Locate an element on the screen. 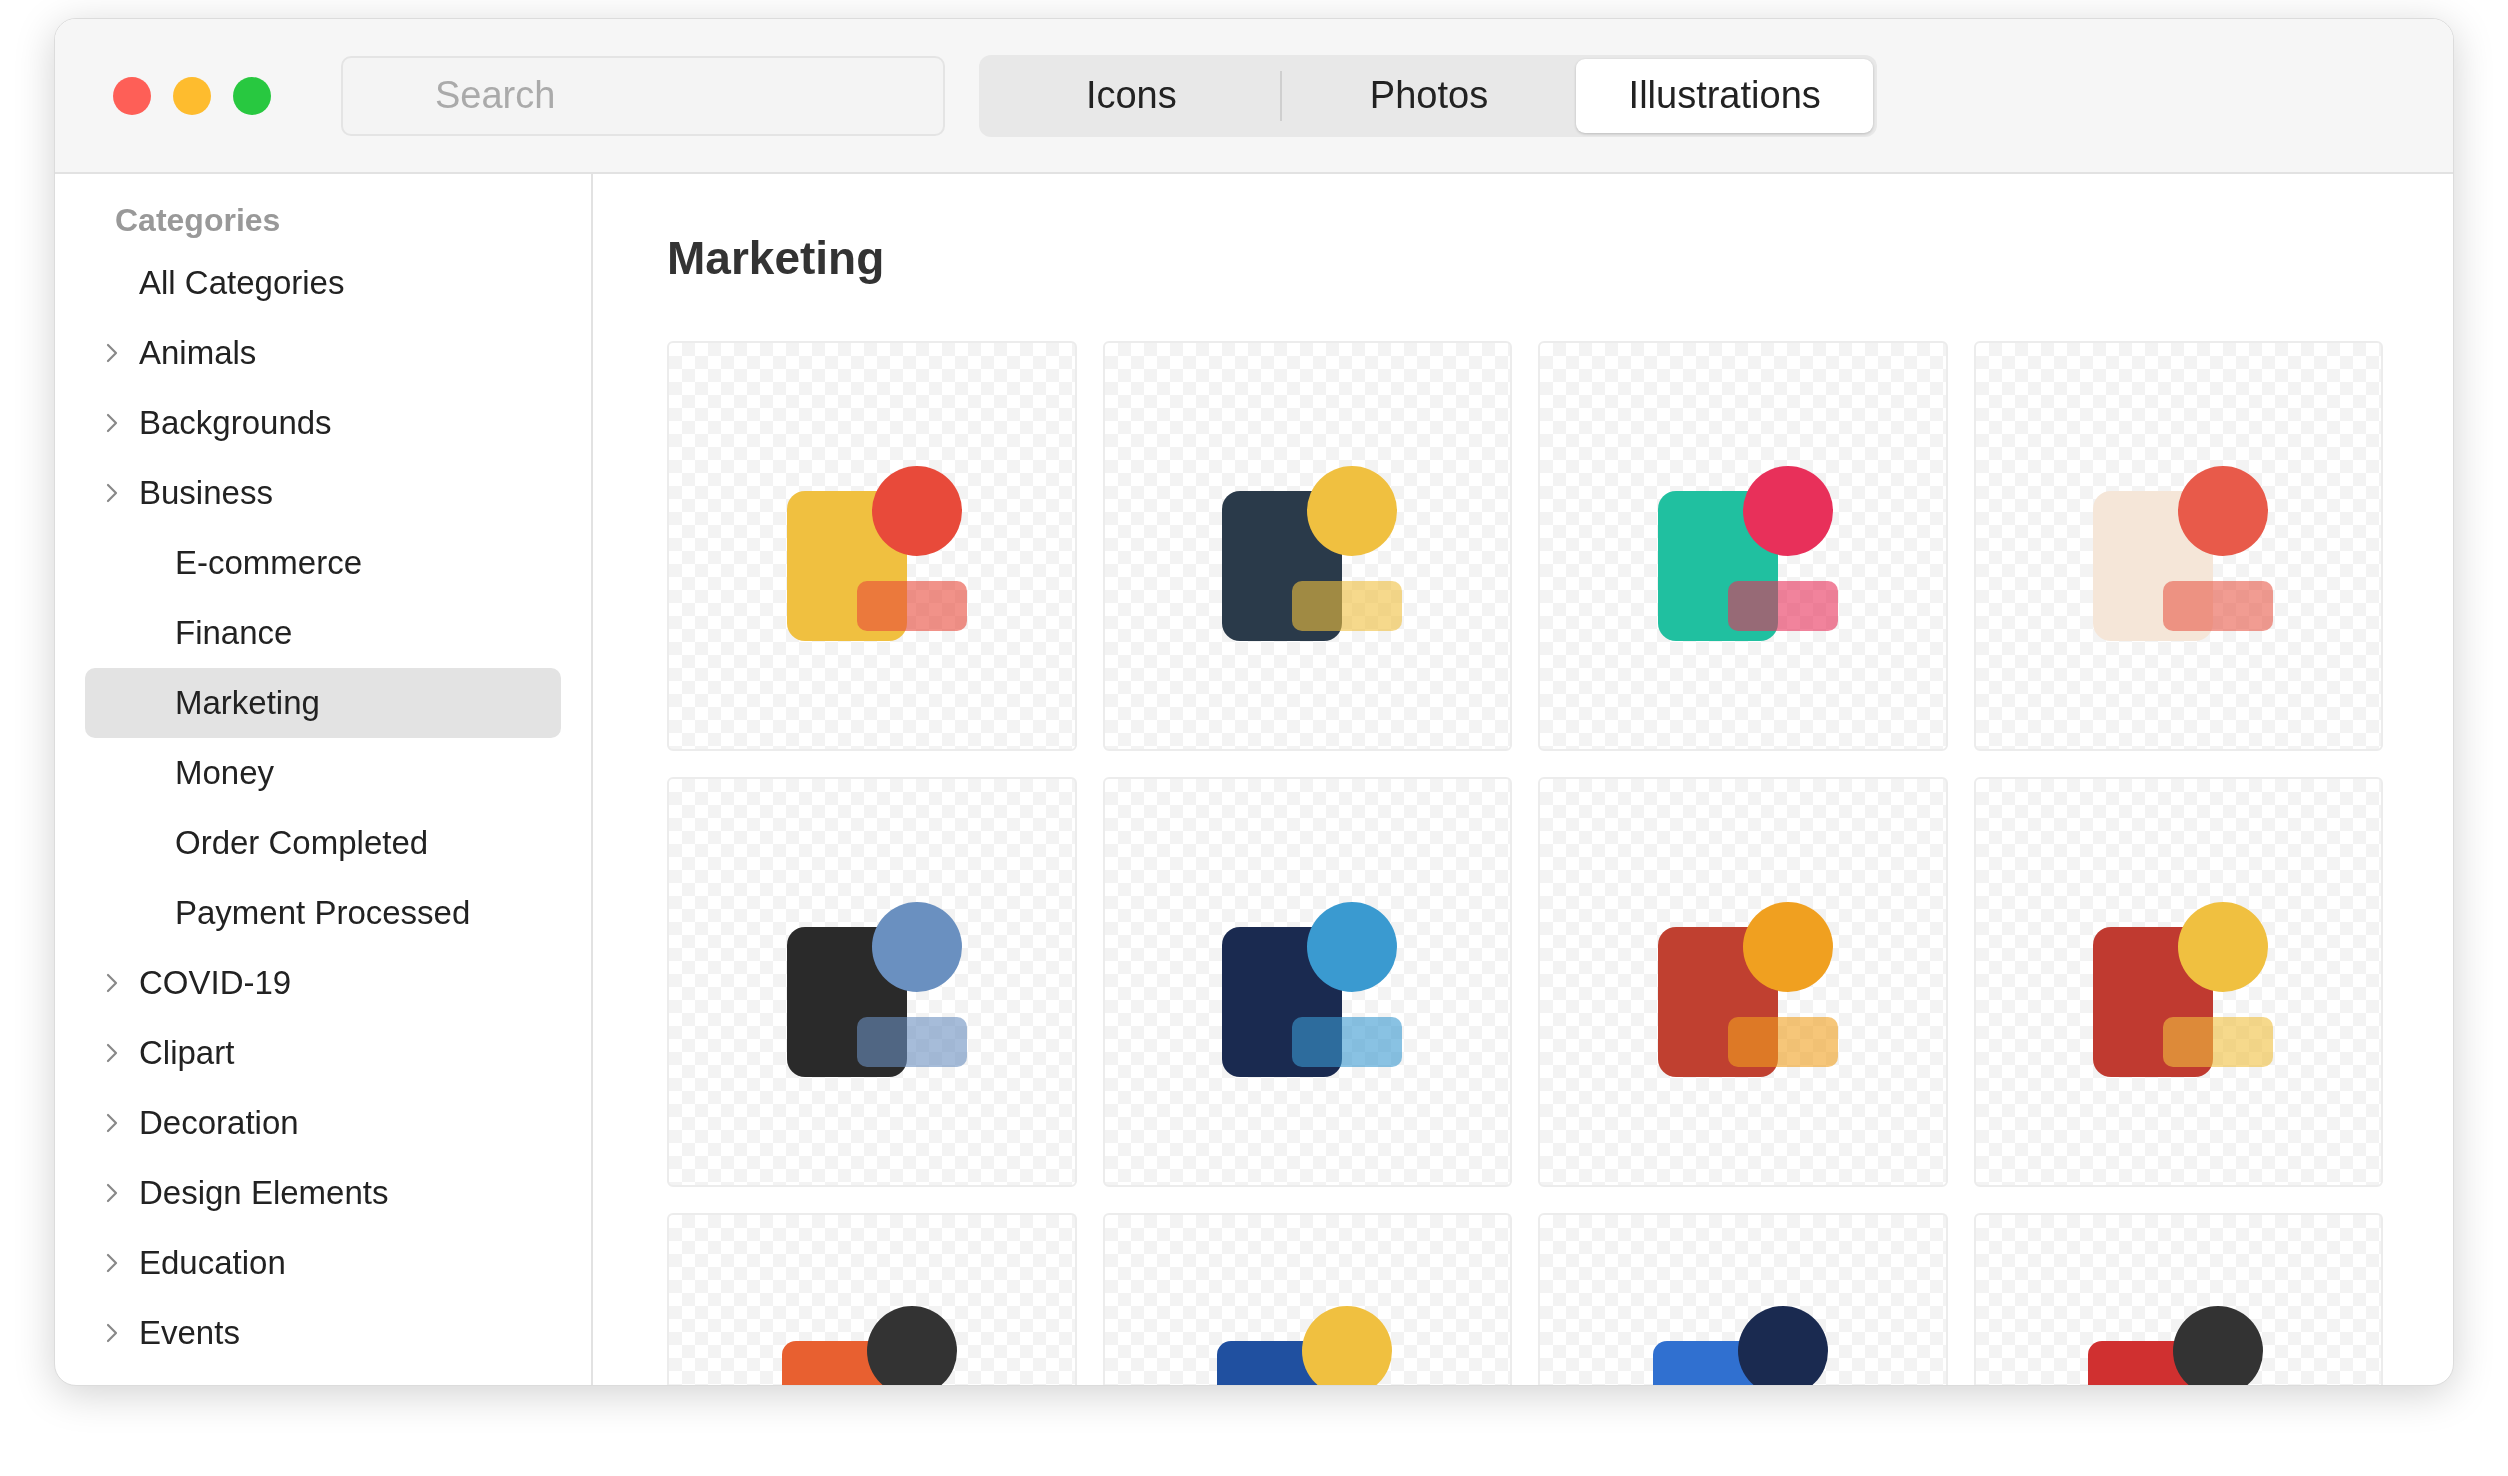 Image resolution: width=2508 pixels, height=1476 pixels. sidebar-item: Business is located at coordinates (323, 493).